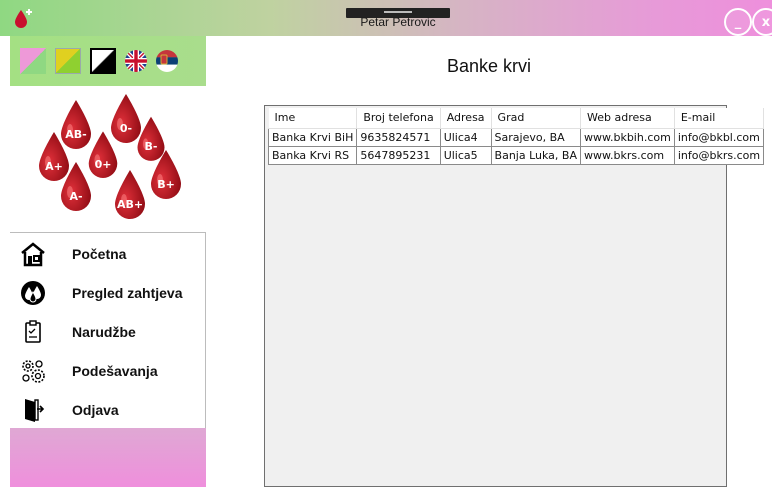  I want to click on table-cell: Ulica5, so click(465, 155).